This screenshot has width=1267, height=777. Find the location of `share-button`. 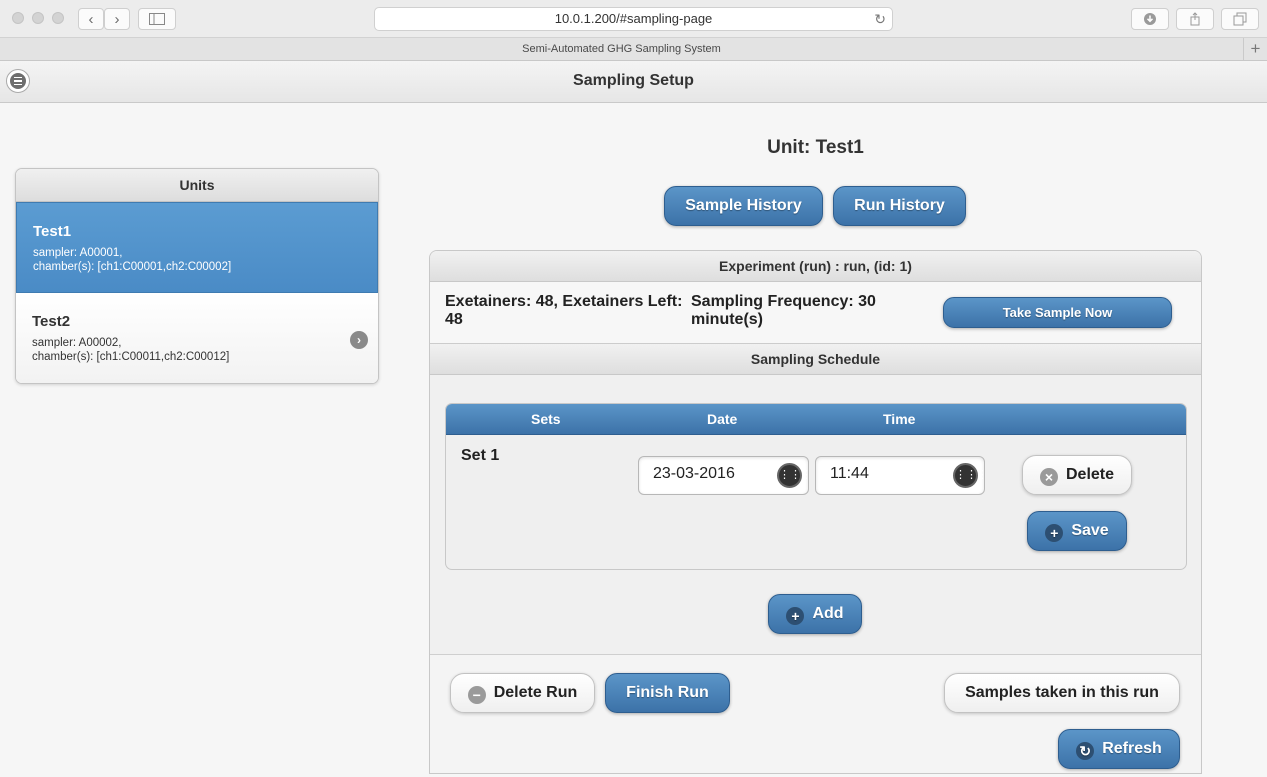

share-button is located at coordinates (1195, 19).